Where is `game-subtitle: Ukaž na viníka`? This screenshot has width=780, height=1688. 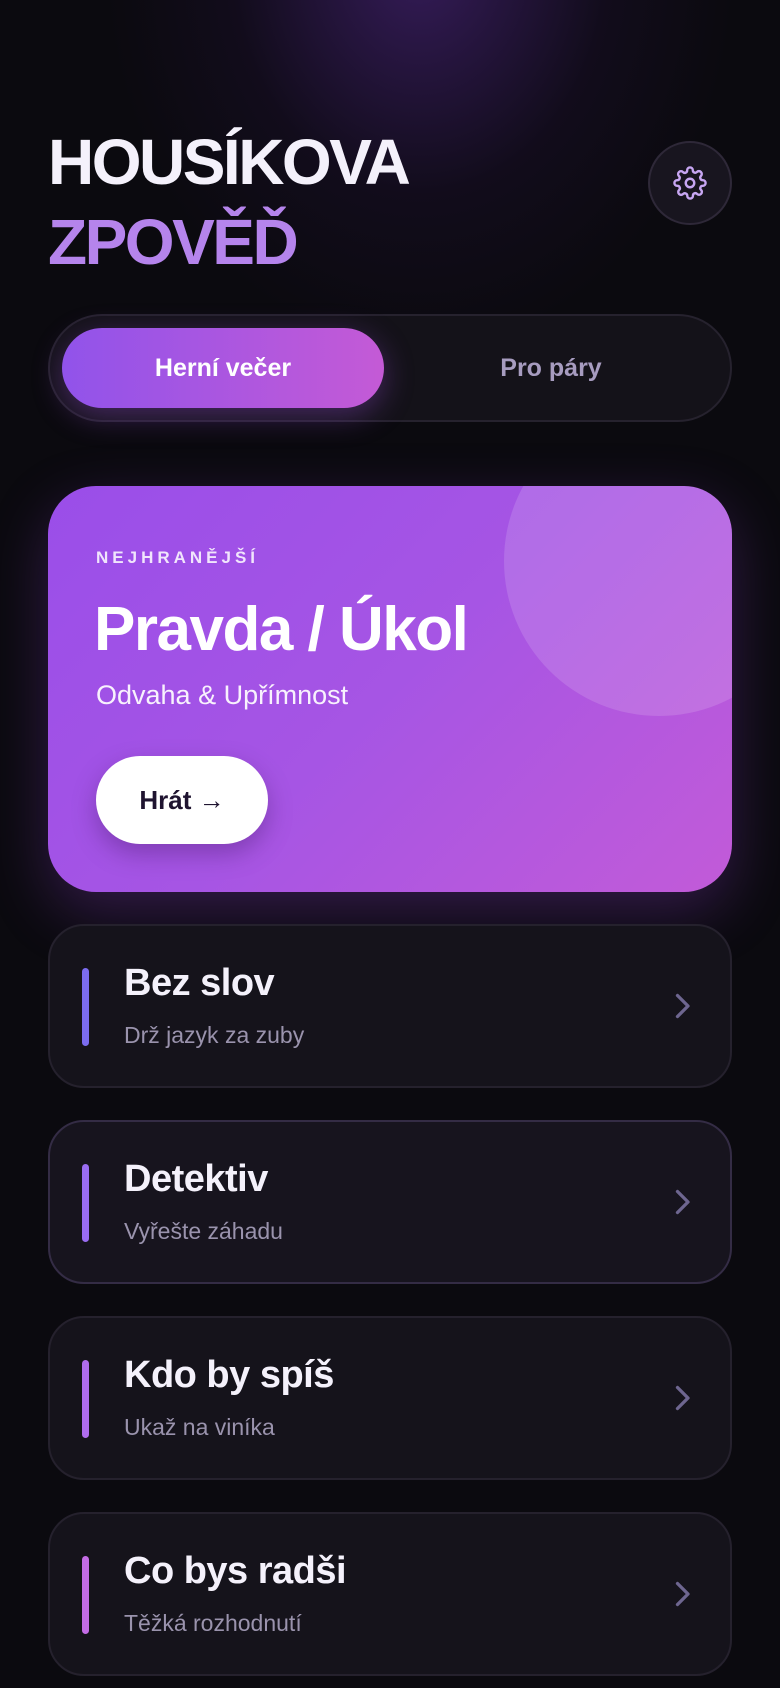 game-subtitle: Ukaž na viníka is located at coordinates (199, 1427).